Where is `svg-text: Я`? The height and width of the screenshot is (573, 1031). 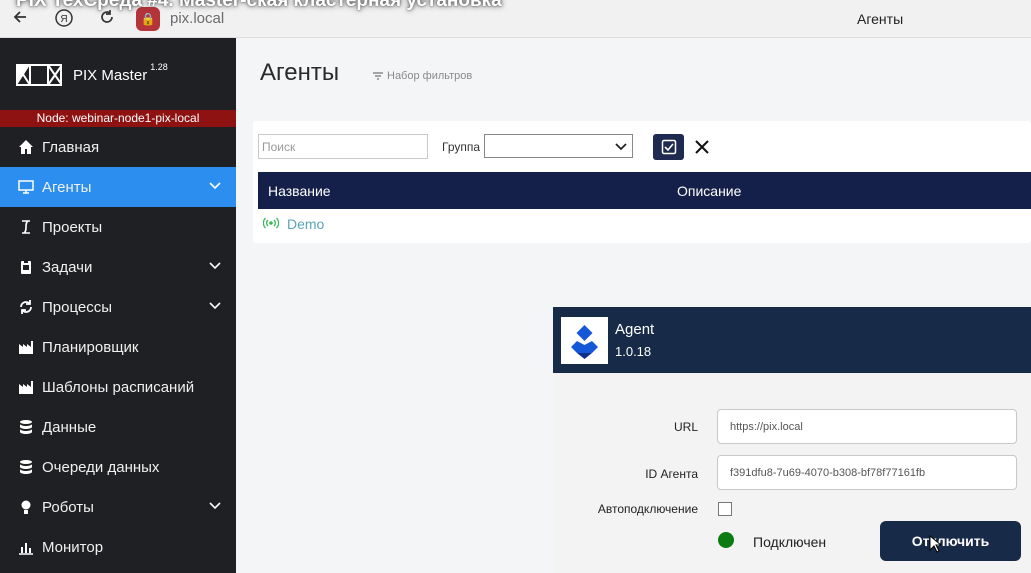 svg-text: Я is located at coordinates (63, 19).